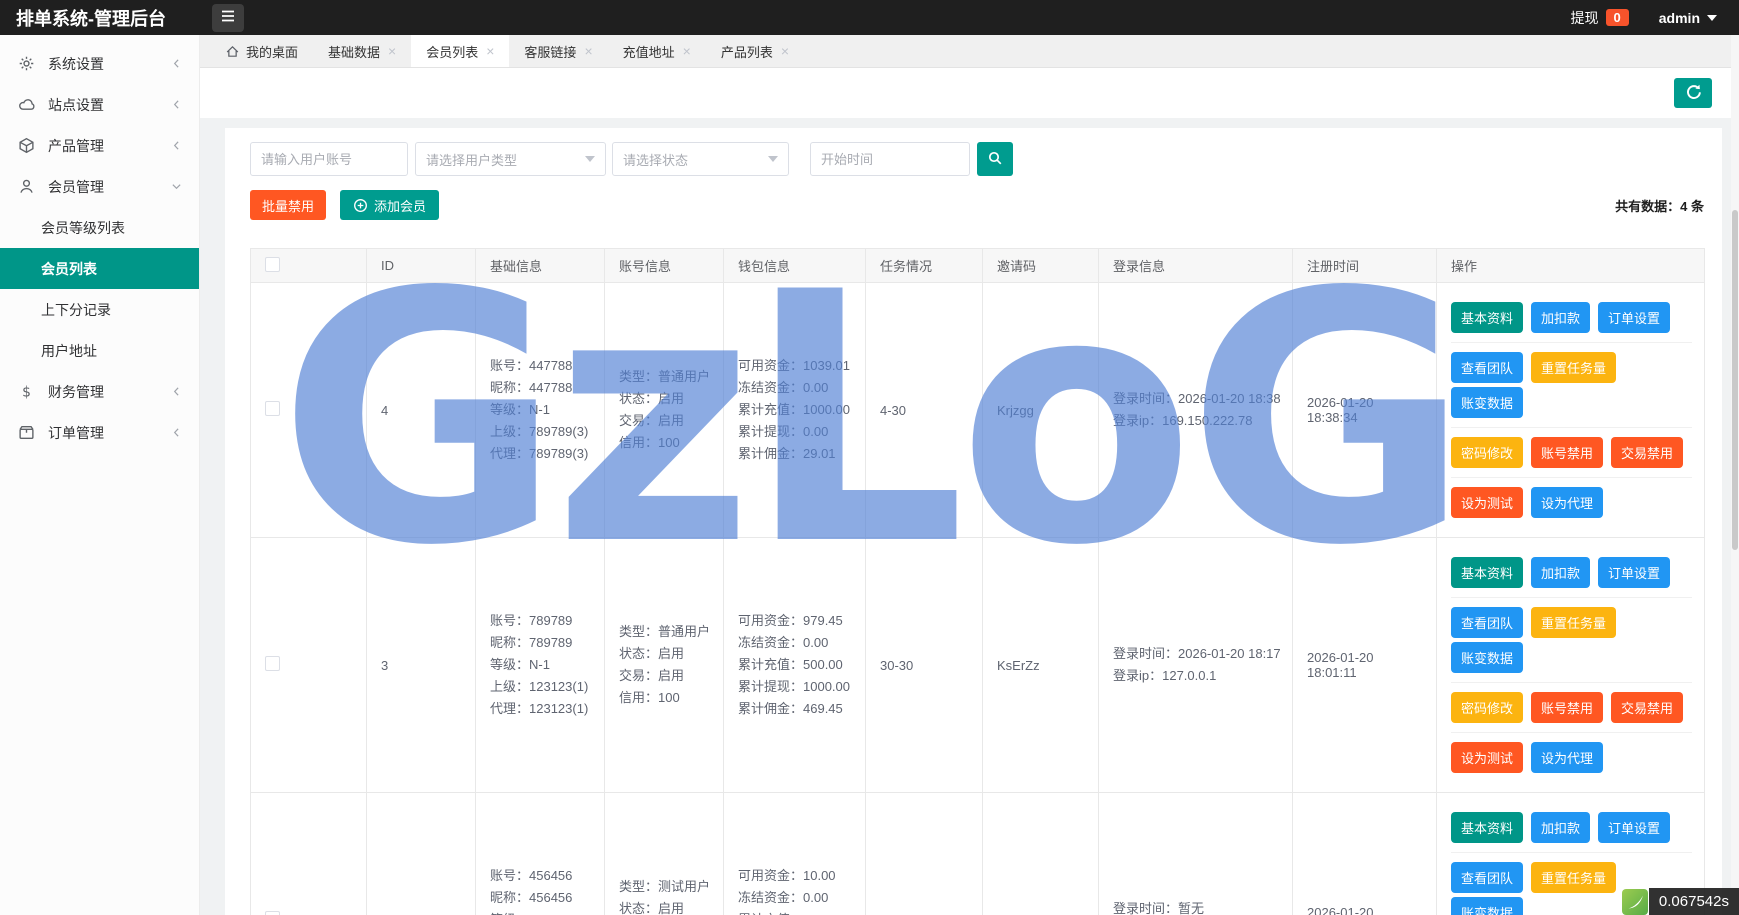  Describe the element at coordinates (773, 159) in the screenshot. I see `caret-down-icon` at that location.